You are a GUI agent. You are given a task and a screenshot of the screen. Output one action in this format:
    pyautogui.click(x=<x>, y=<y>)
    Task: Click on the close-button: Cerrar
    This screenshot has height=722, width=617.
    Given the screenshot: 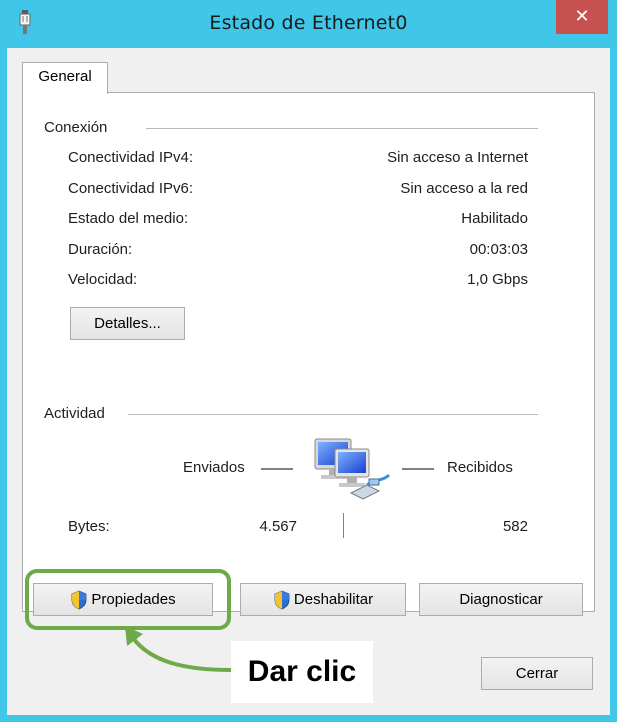 What is the action you would take?
    pyautogui.click(x=537, y=673)
    